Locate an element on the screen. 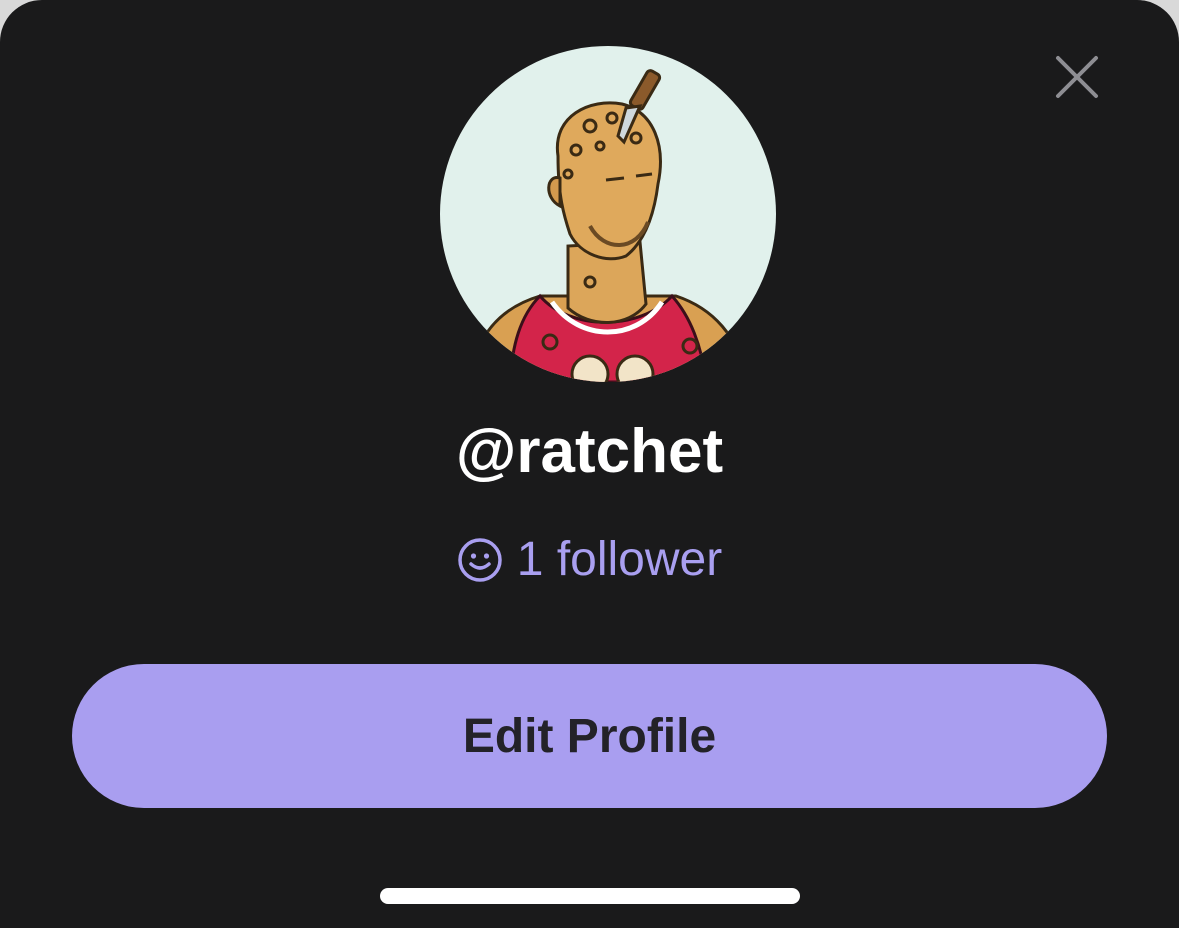  close-button is located at coordinates (1077, 77).